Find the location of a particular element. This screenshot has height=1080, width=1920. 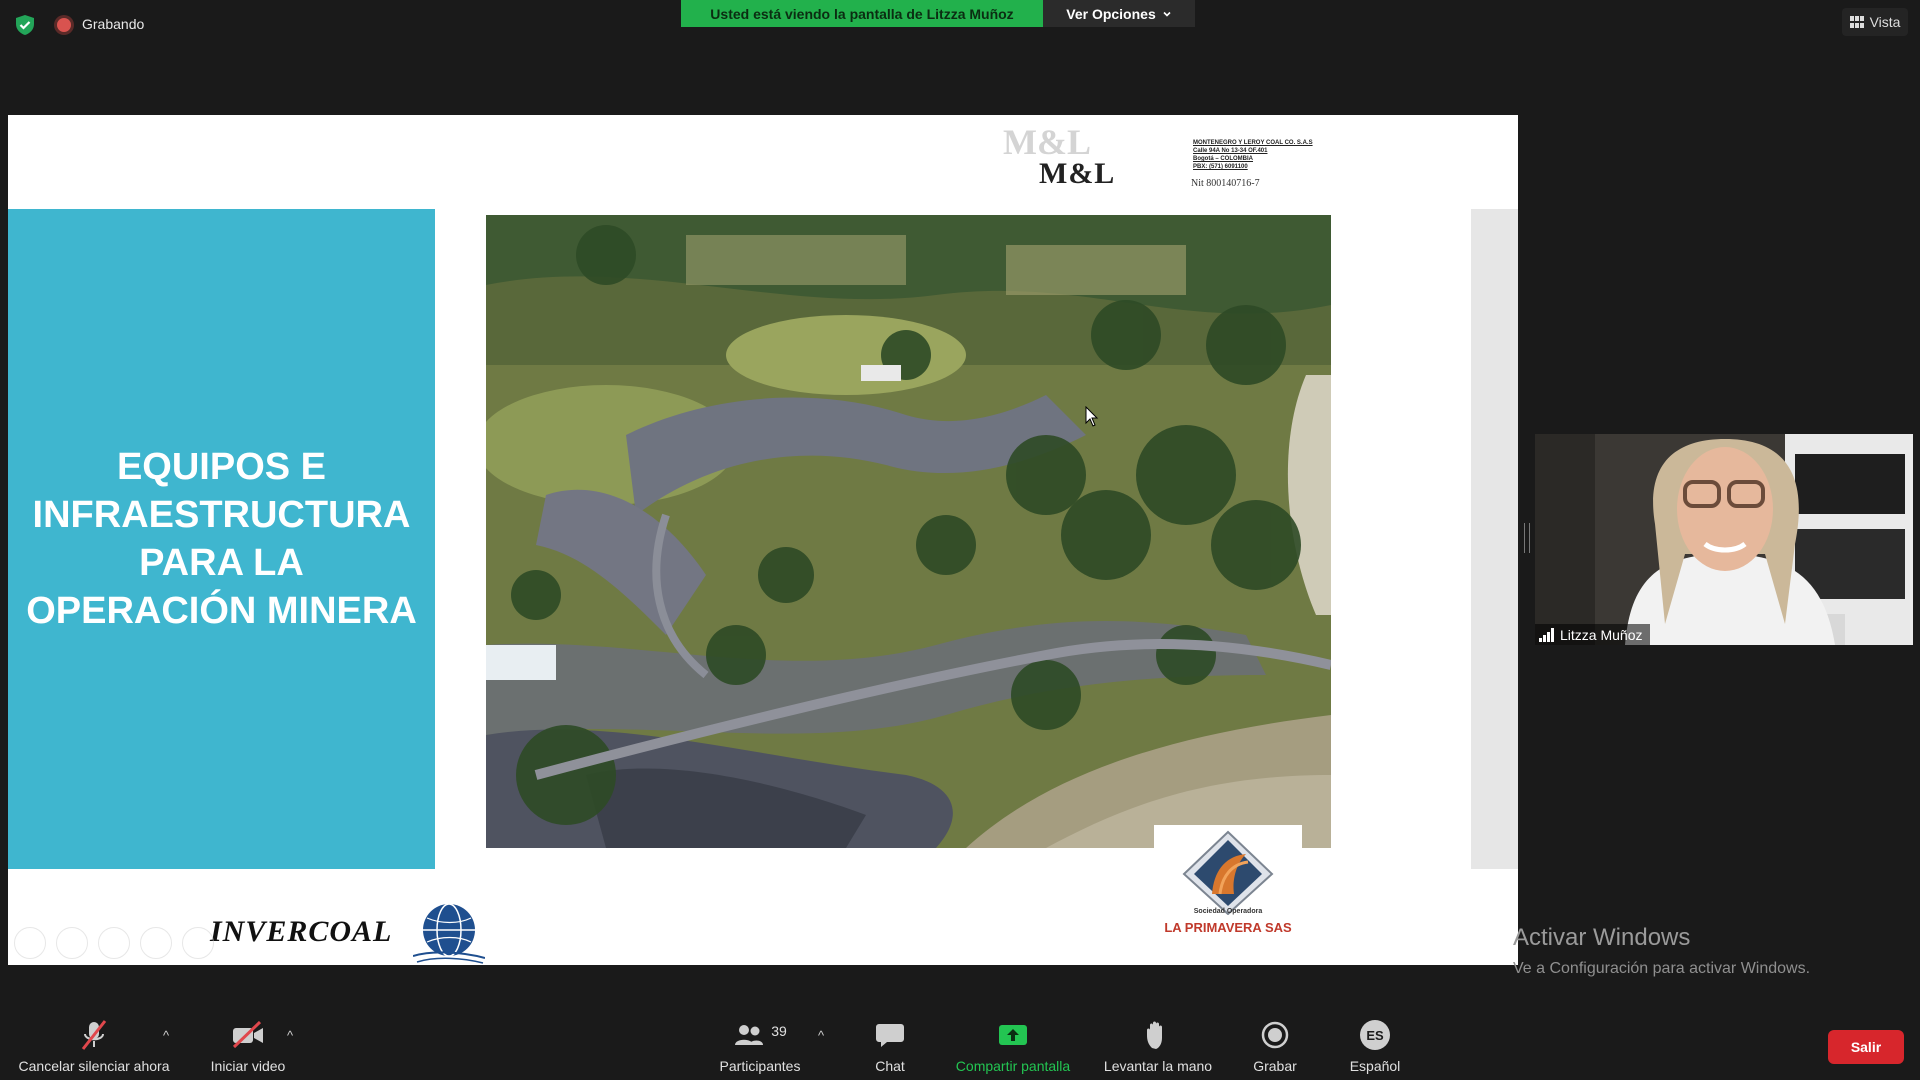

record-button: Grabar is located at coordinates (1275, 1046).